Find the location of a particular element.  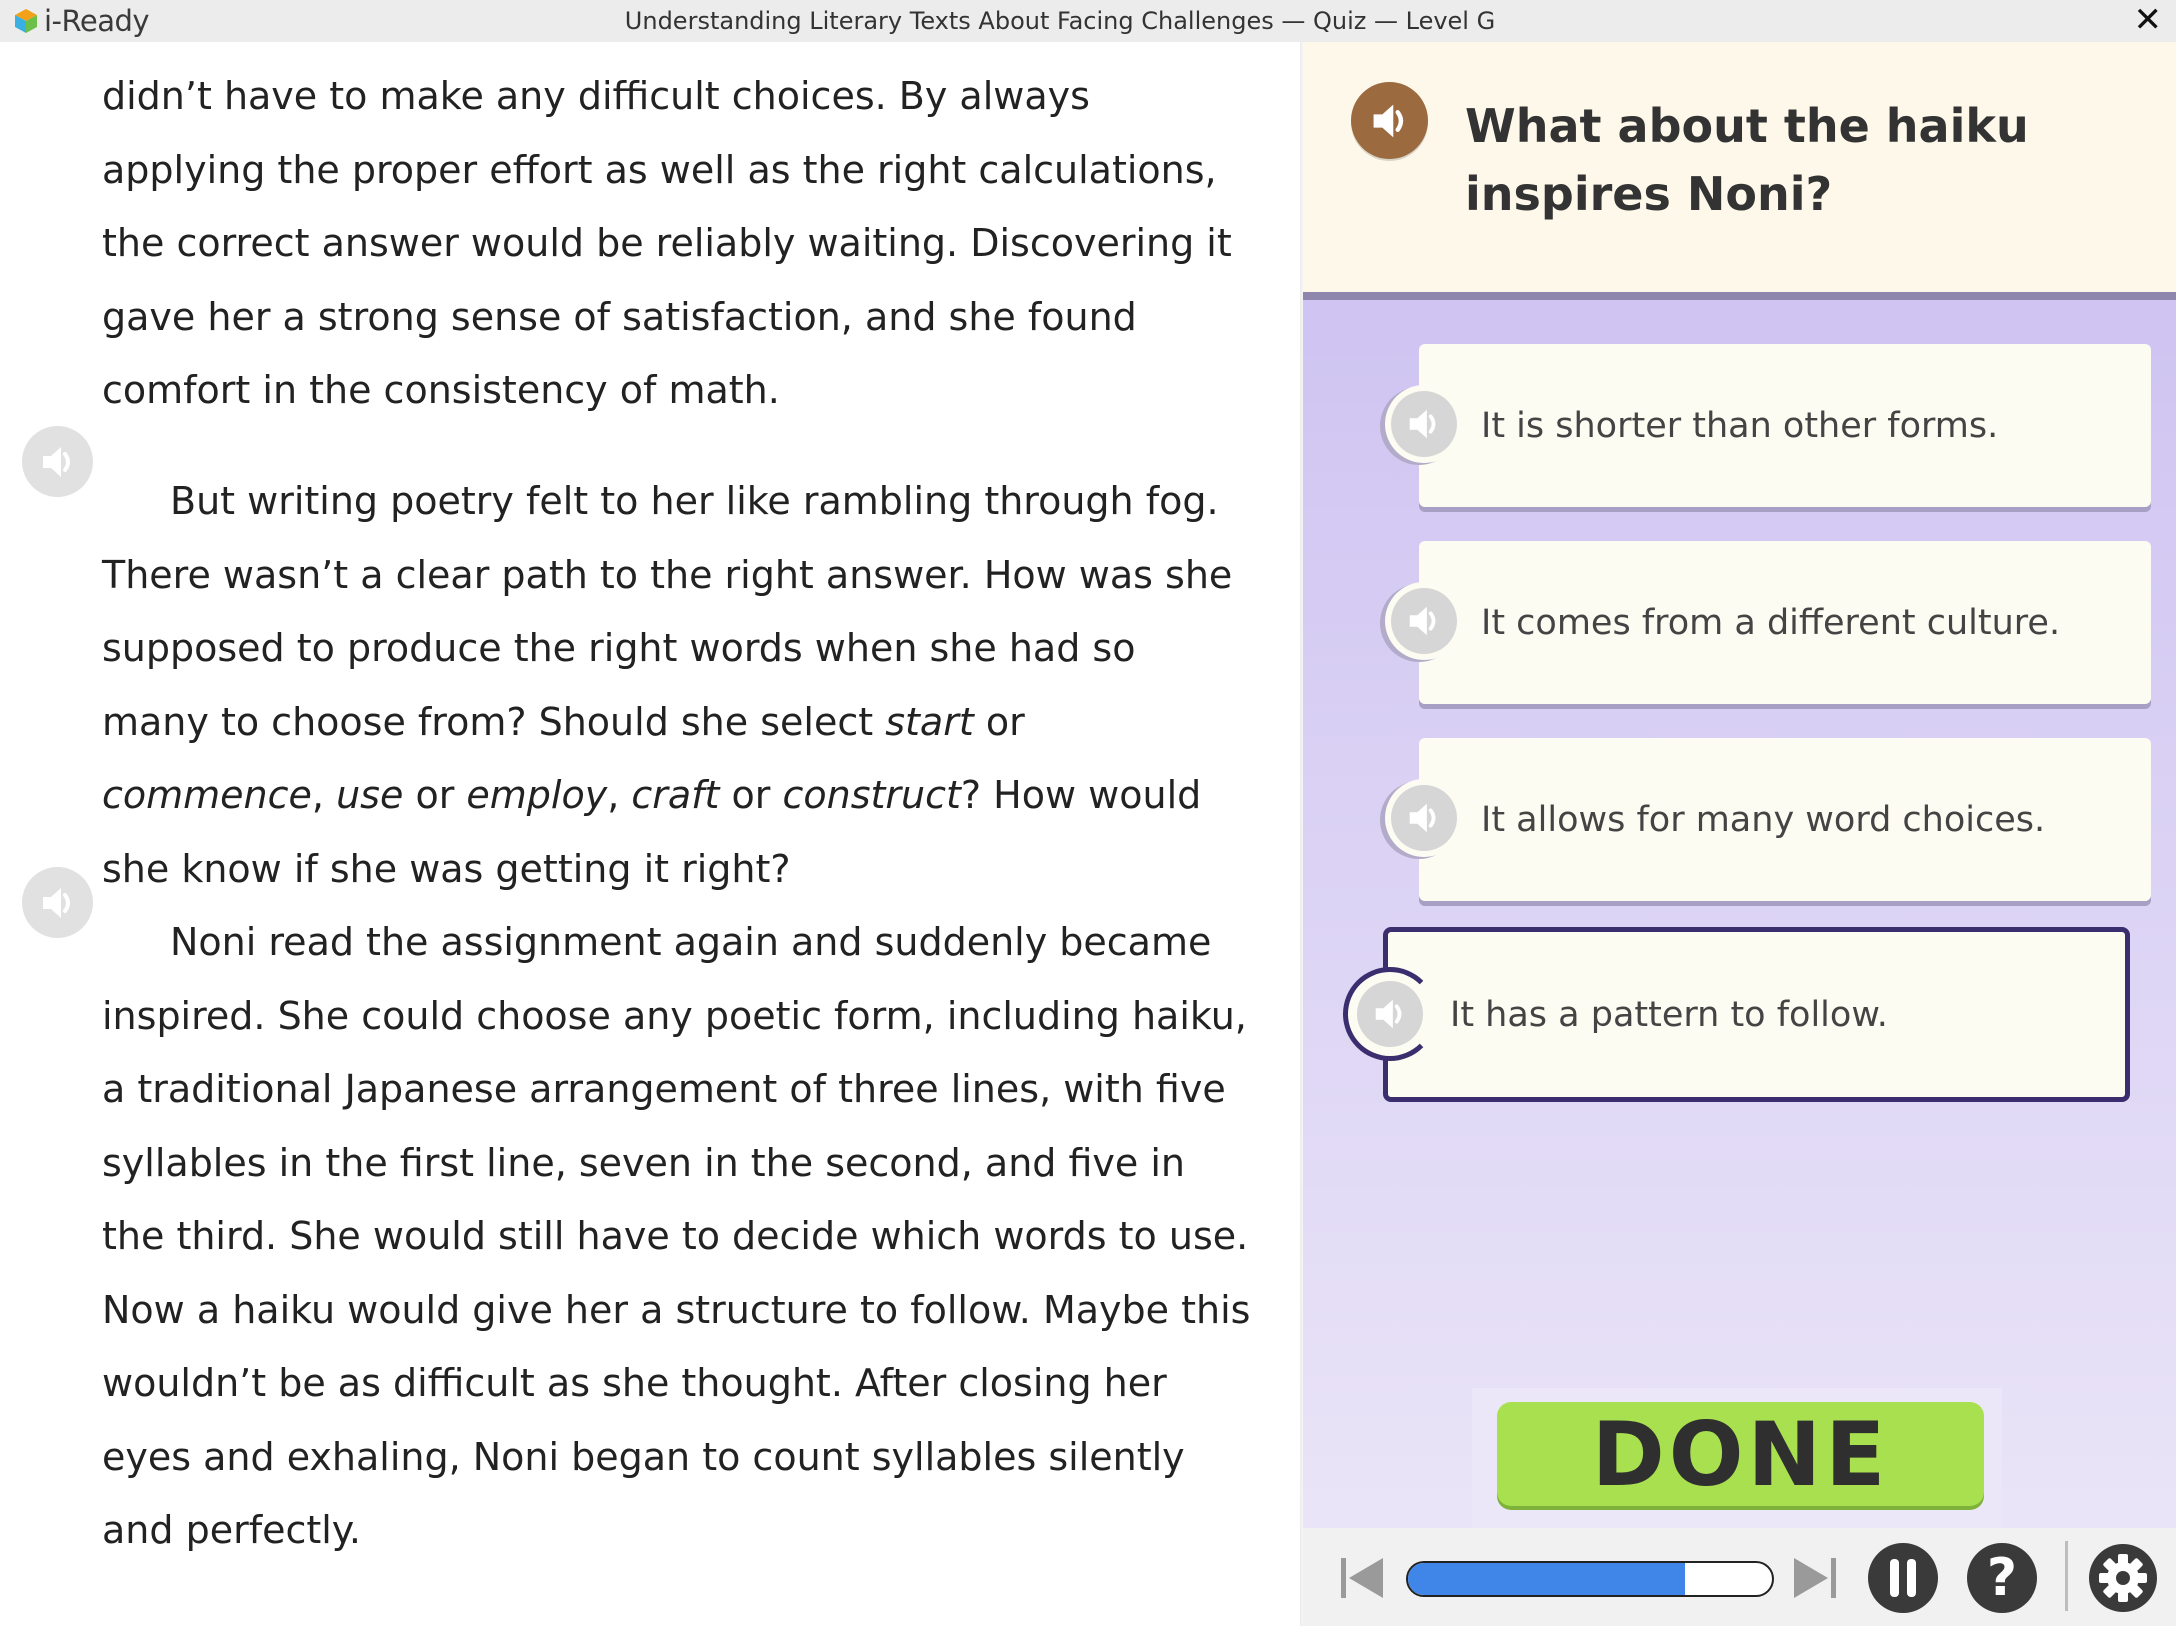

paragraph-3-audio-button is located at coordinates (57, 902).